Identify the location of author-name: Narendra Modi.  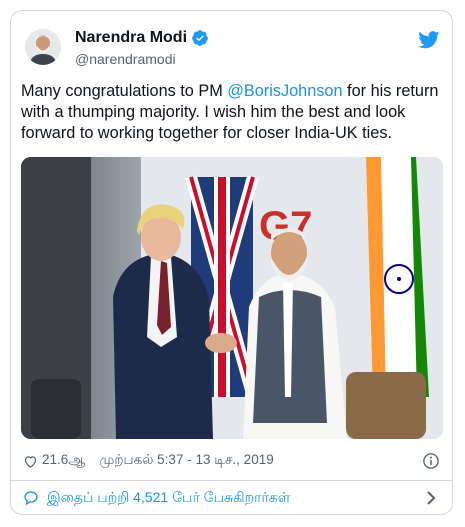
(131, 38).